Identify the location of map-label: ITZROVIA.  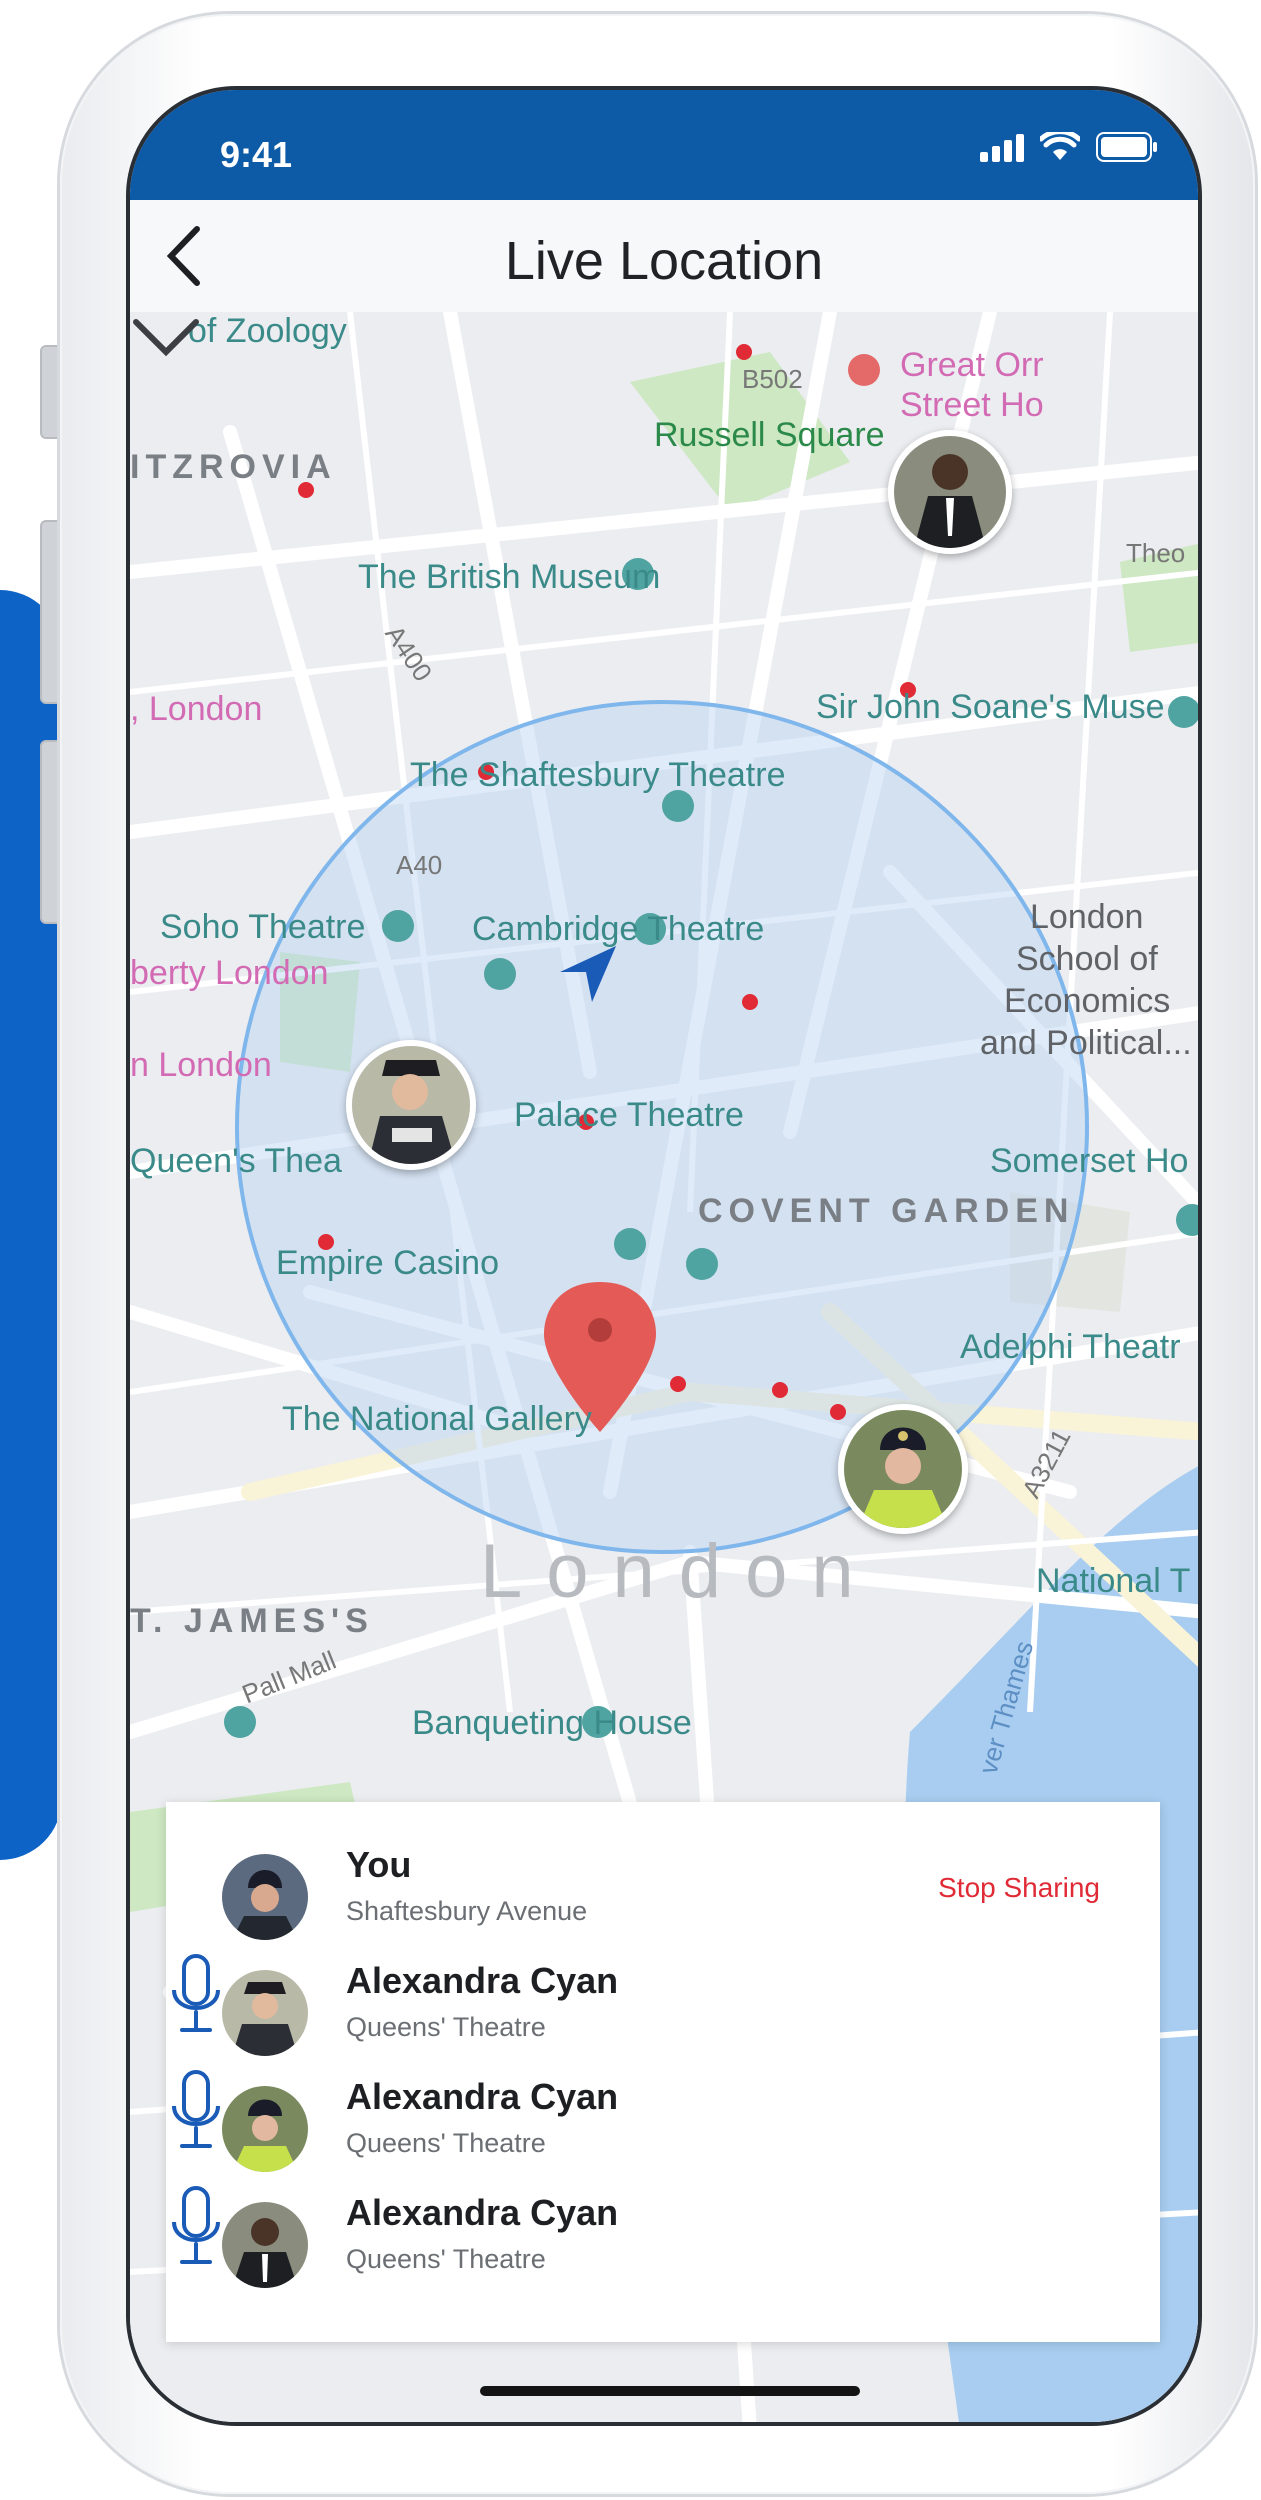
(233, 467).